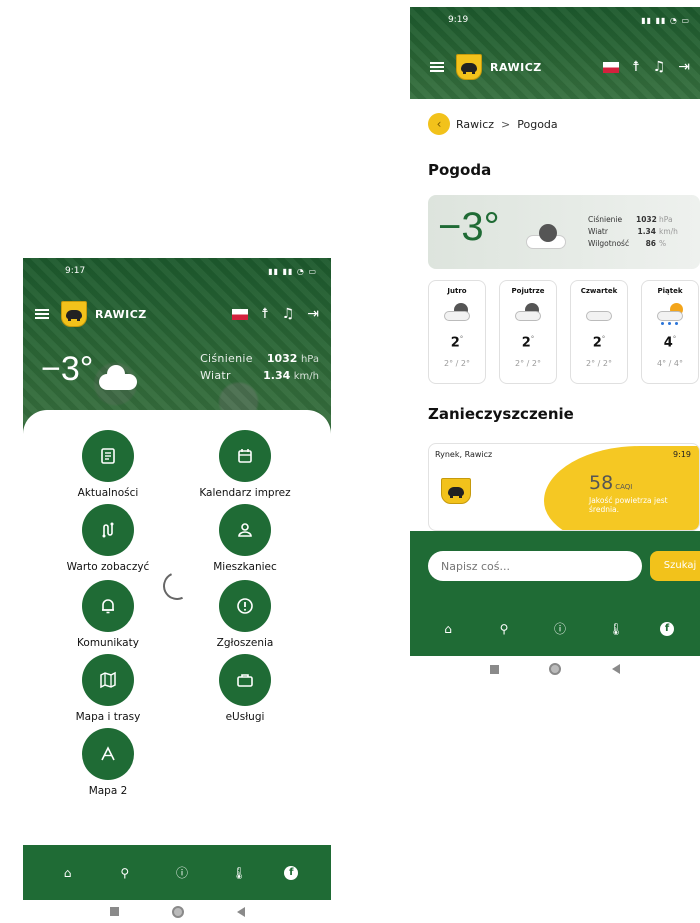  Describe the element at coordinates (245, 530) in the screenshot. I see `person-icon` at that location.